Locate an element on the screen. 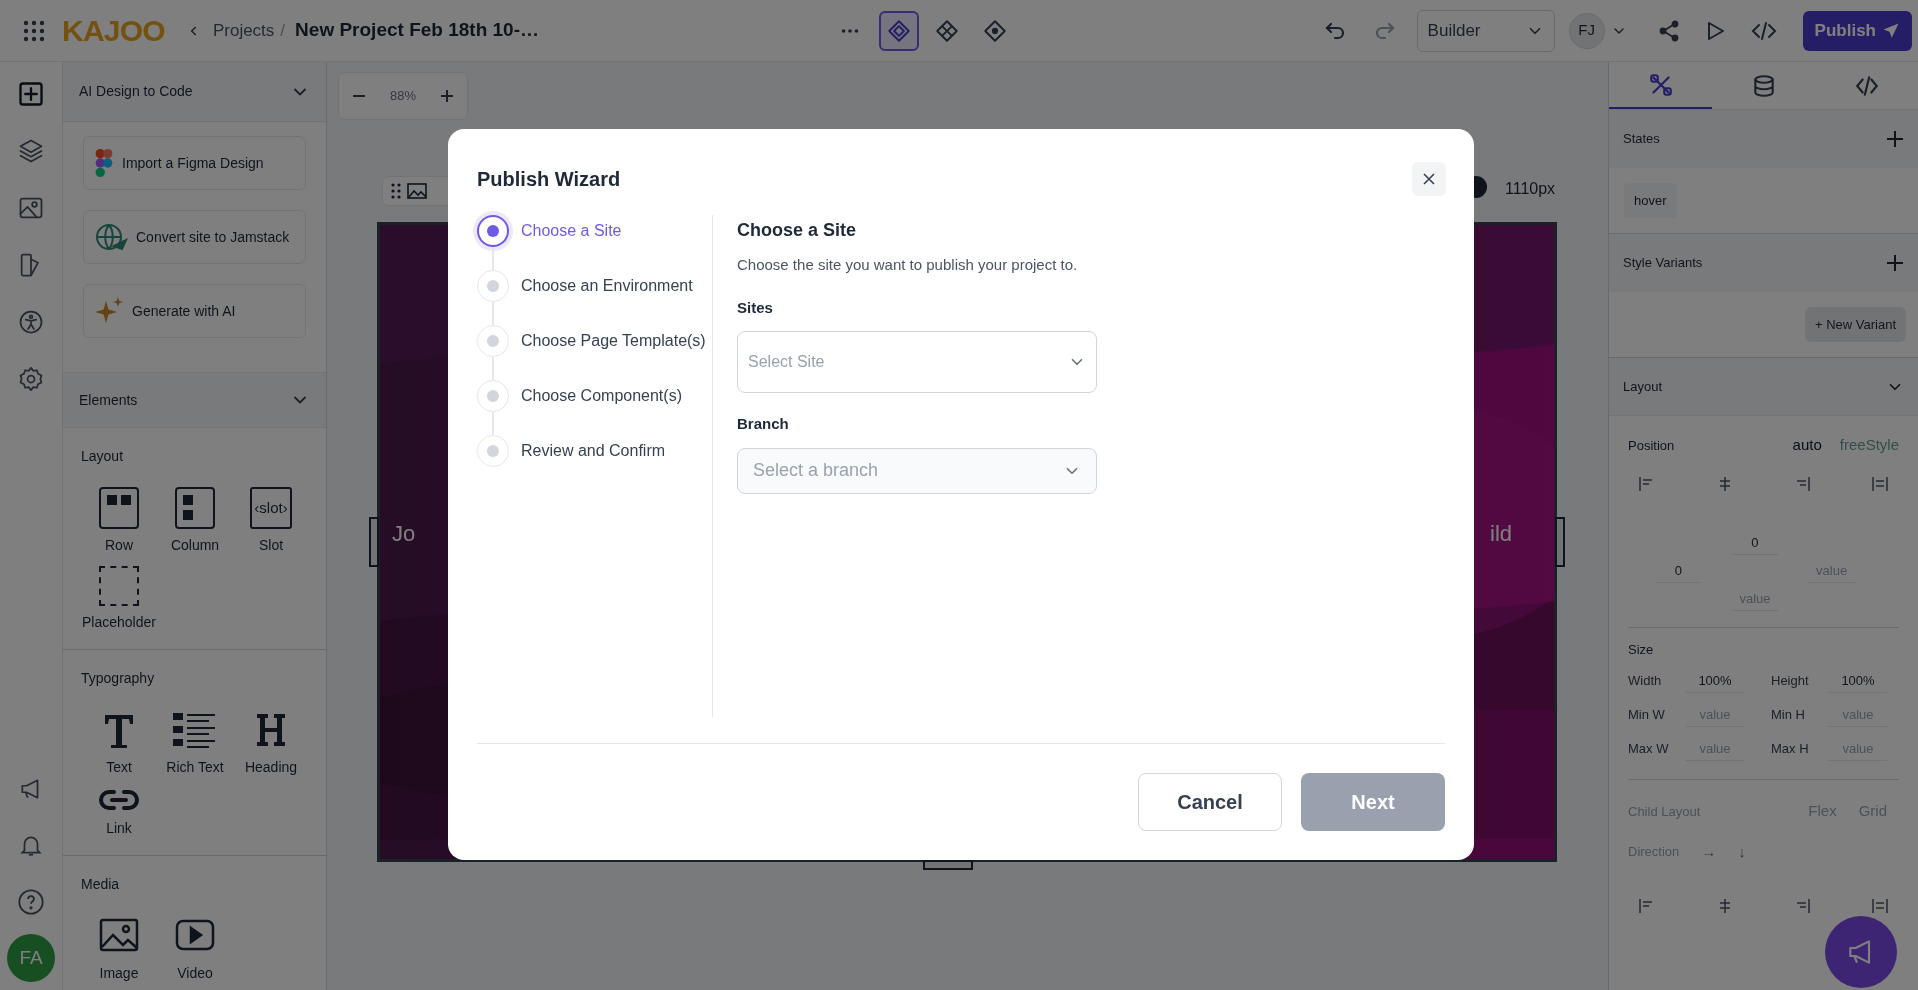 The image size is (1918, 990). style-icon is located at coordinates (1660, 84).